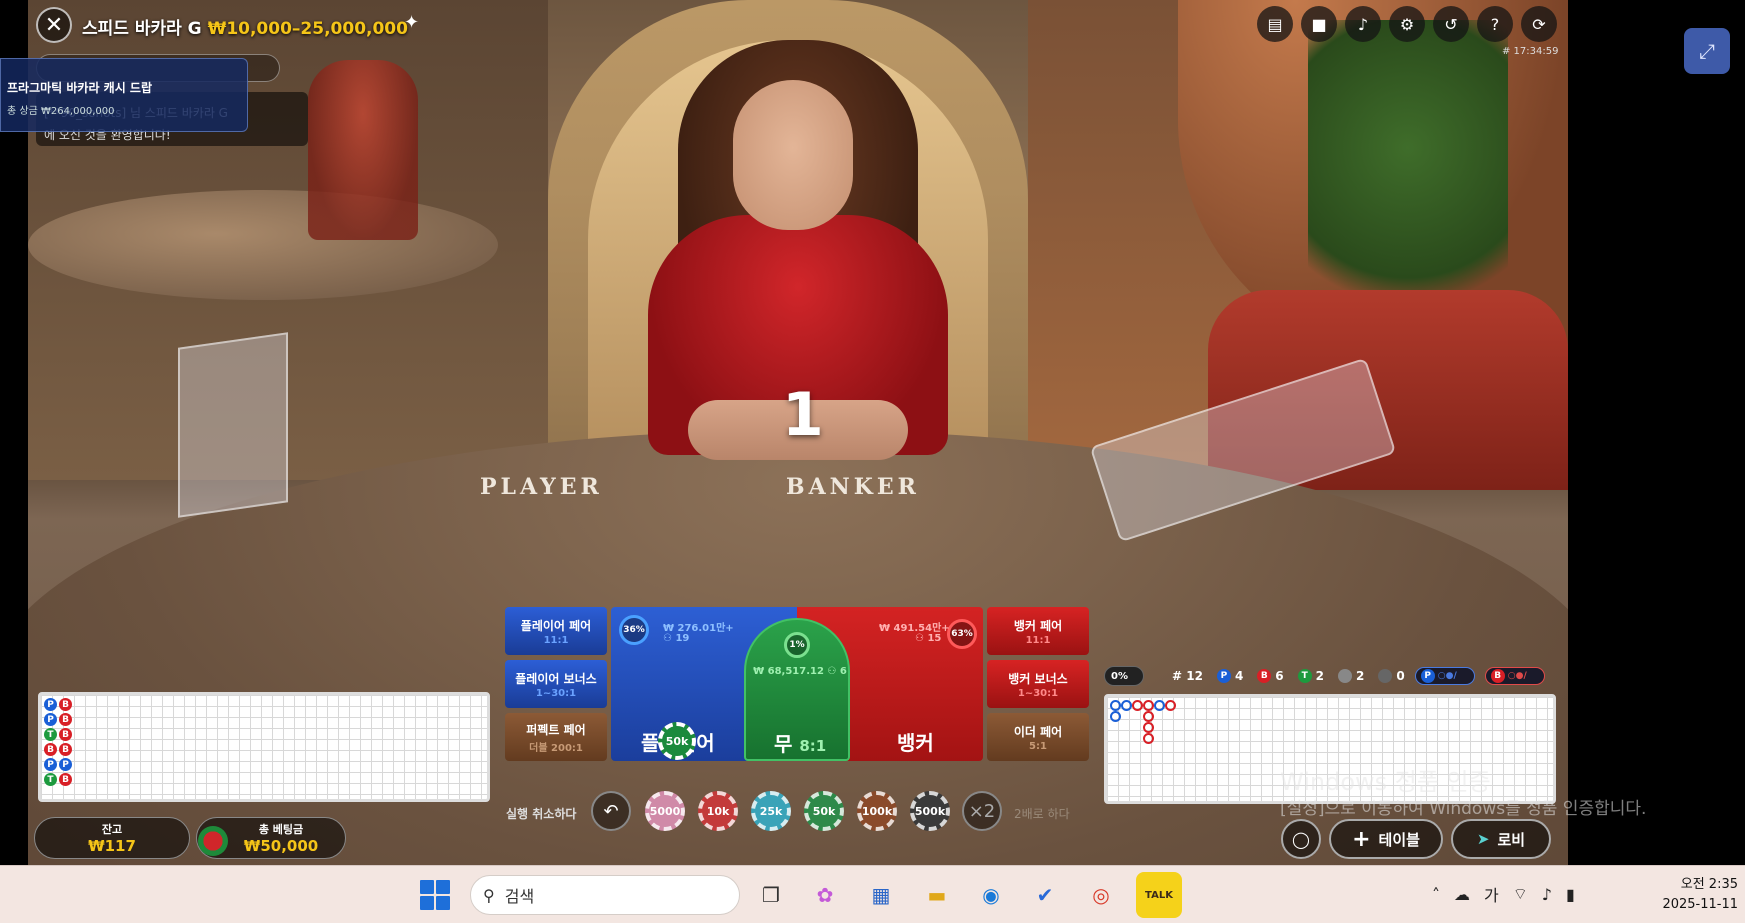 This screenshot has height=923, width=1745. What do you see at coordinates (1038, 631) in the screenshot?
I see `banker-pair-bet: 뱅커 페어 11:1` at bounding box center [1038, 631].